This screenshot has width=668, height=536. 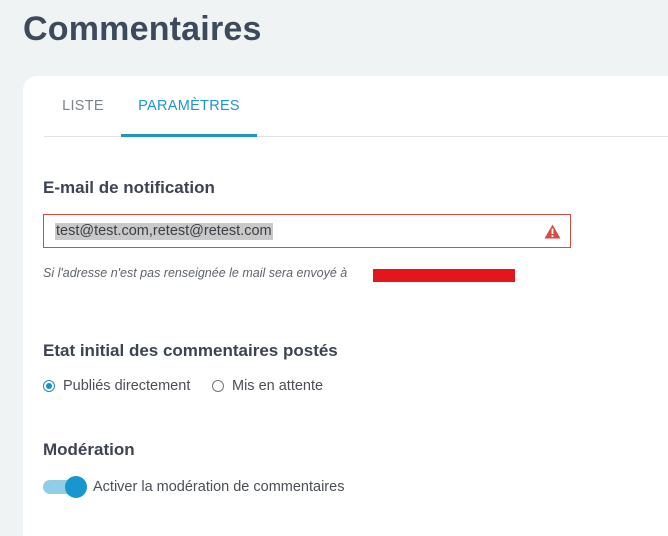 What do you see at coordinates (89, 449) in the screenshot?
I see `moderation-title: Modération` at bounding box center [89, 449].